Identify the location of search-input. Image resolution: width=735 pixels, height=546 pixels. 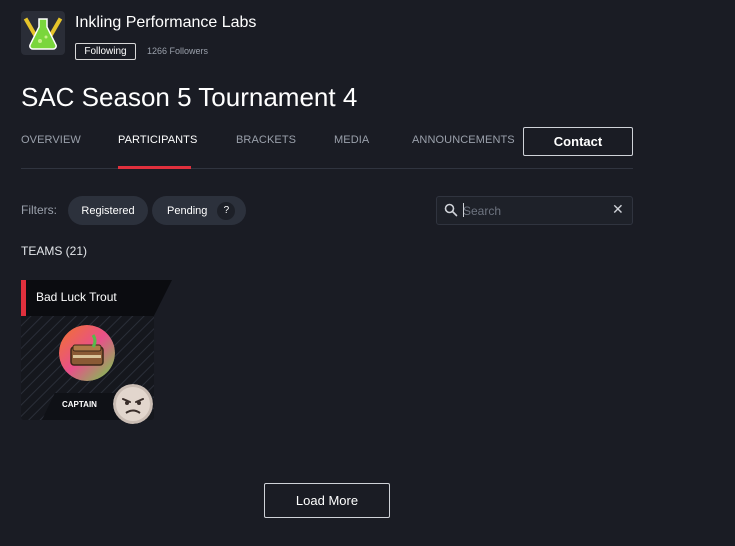
(533, 210).